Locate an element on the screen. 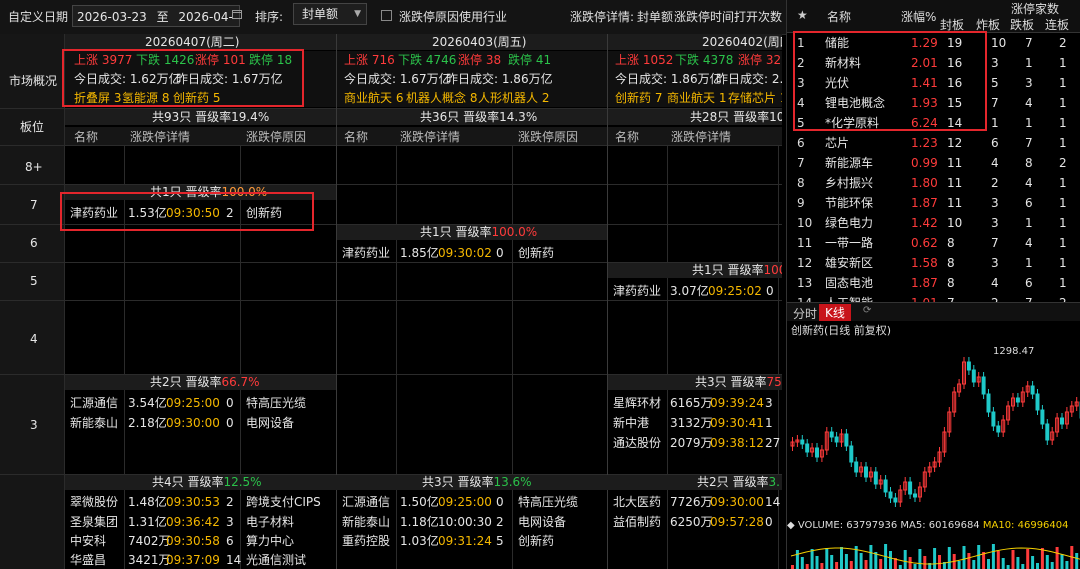  column-summary: 共28只 晋级率10.7 is located at coordinates (736, 117).